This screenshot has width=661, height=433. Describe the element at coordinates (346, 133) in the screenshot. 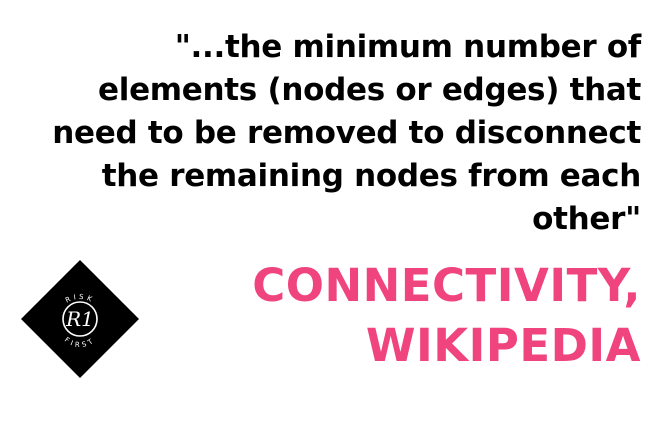

I see `quote-line: need to be removed to disconnect` at that location.